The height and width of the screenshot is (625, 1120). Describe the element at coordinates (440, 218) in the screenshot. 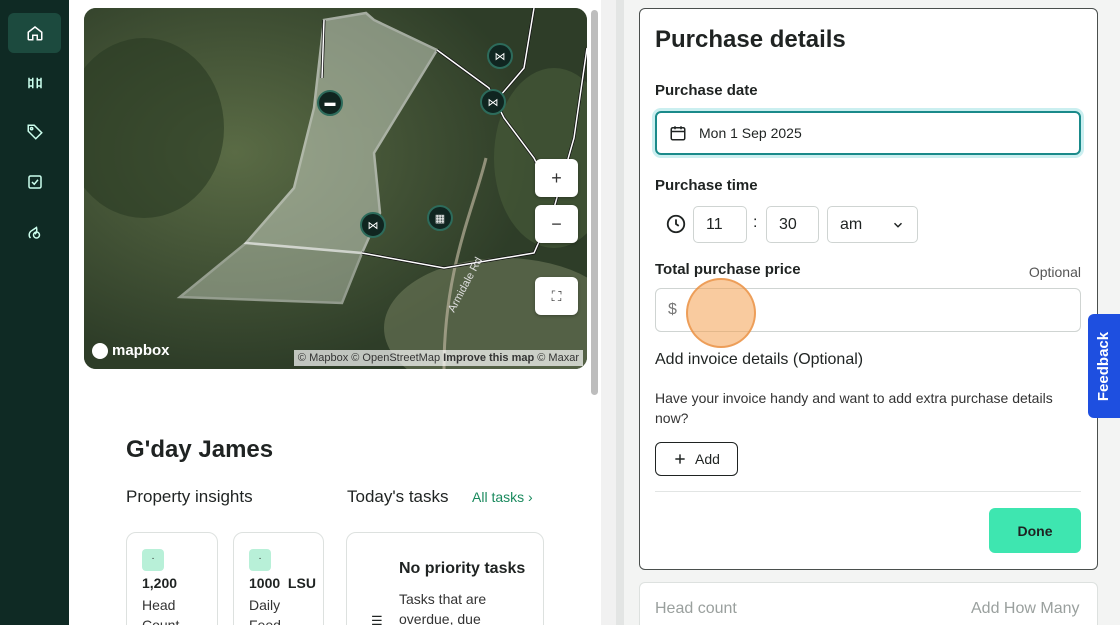

I see `map-marker-shed-icon: ▦` at that location.